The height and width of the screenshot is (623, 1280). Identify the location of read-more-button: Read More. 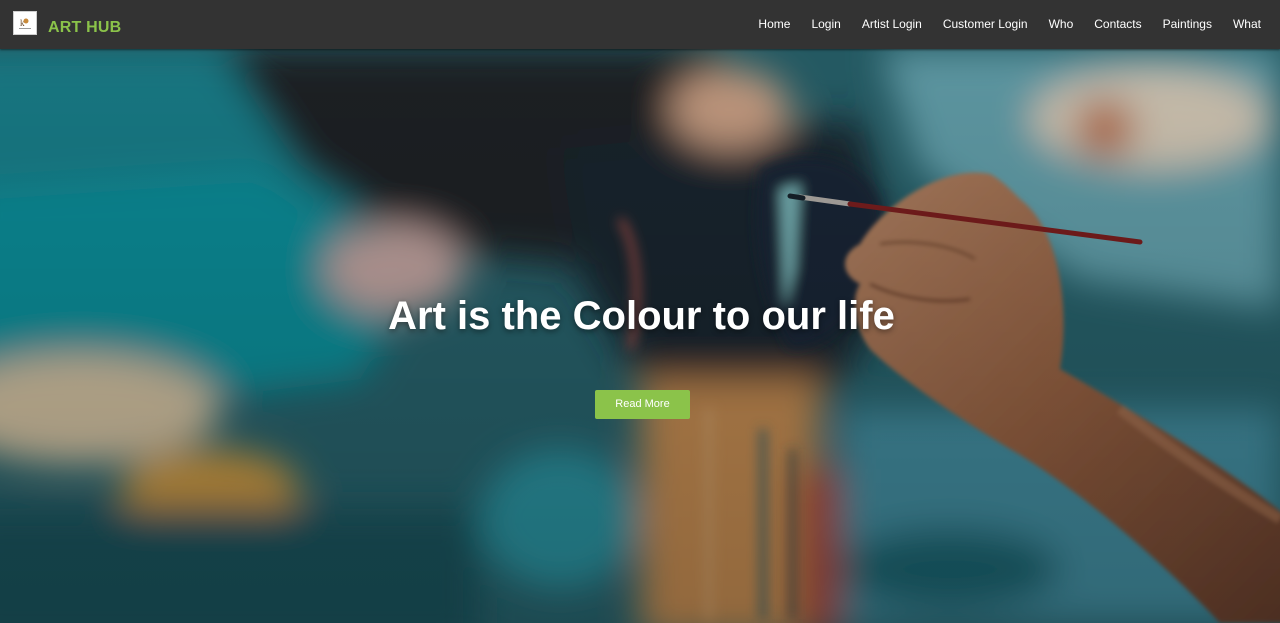
(642, 404).